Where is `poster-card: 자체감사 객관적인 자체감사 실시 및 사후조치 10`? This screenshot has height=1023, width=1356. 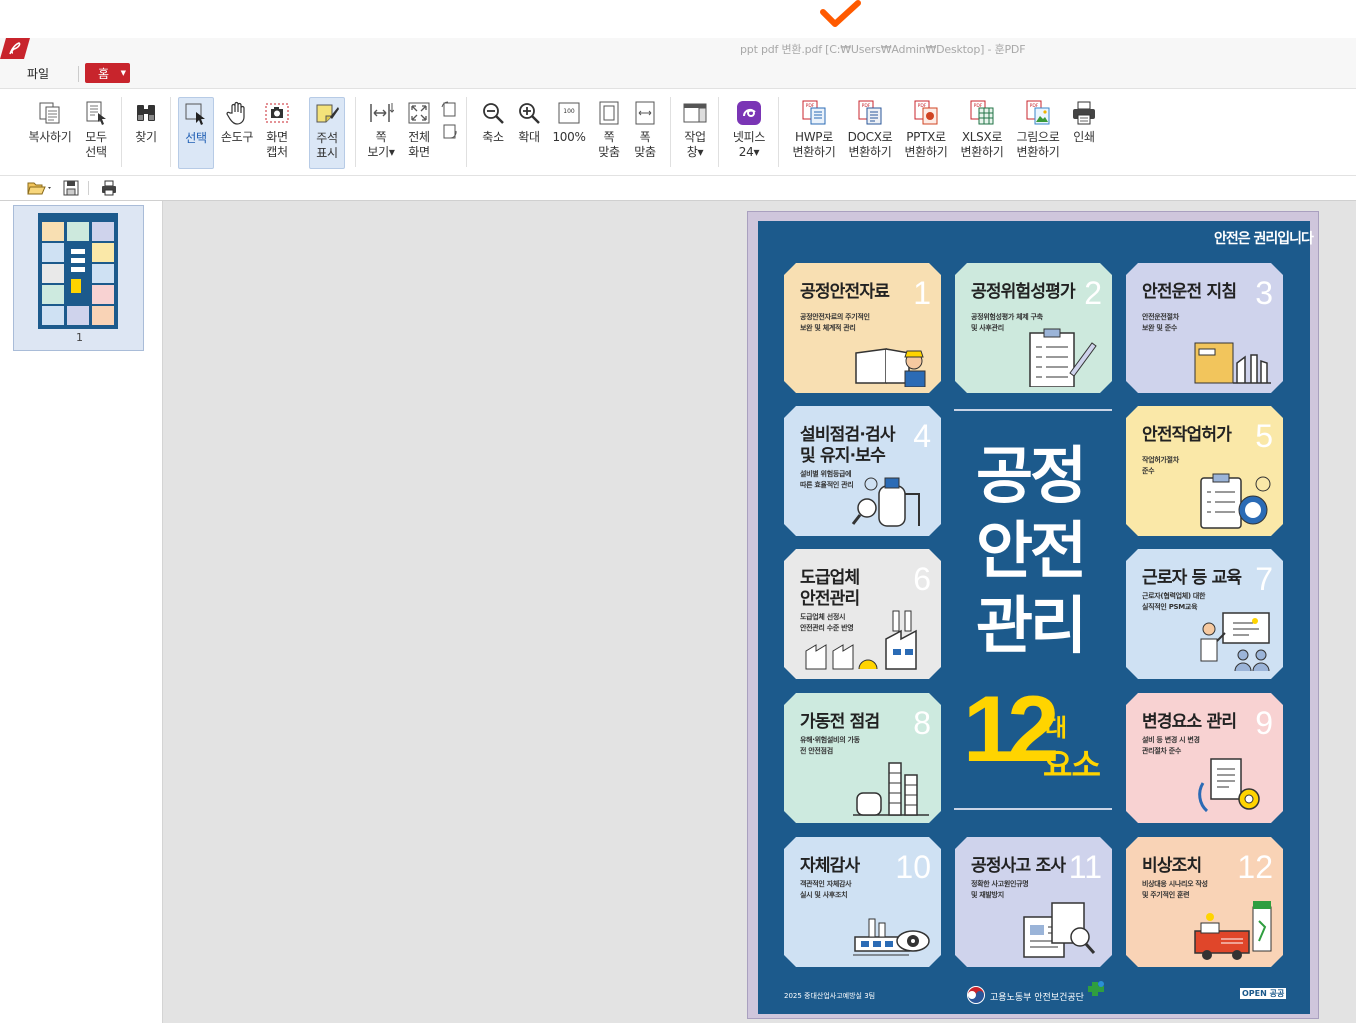
poster-card: 자체감사 객관적인 자체감사 실시 및 사후조치 10 is located at coordinates (862, 902).